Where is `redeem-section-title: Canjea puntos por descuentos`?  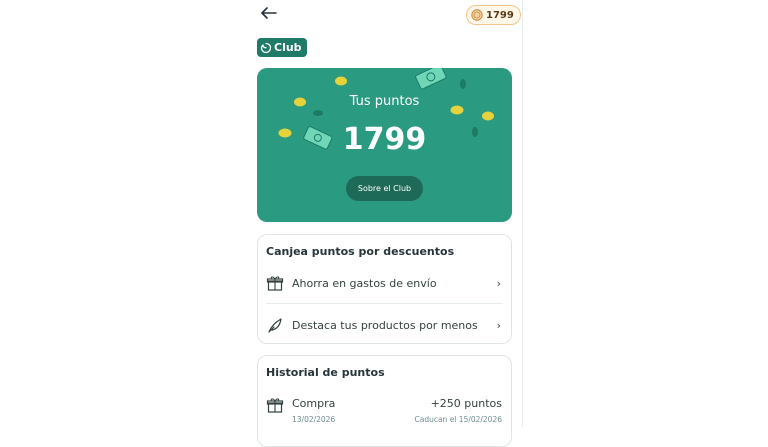
redeem-section-title: Canjea puntos por descuentos is located at coordinates (360, 251).